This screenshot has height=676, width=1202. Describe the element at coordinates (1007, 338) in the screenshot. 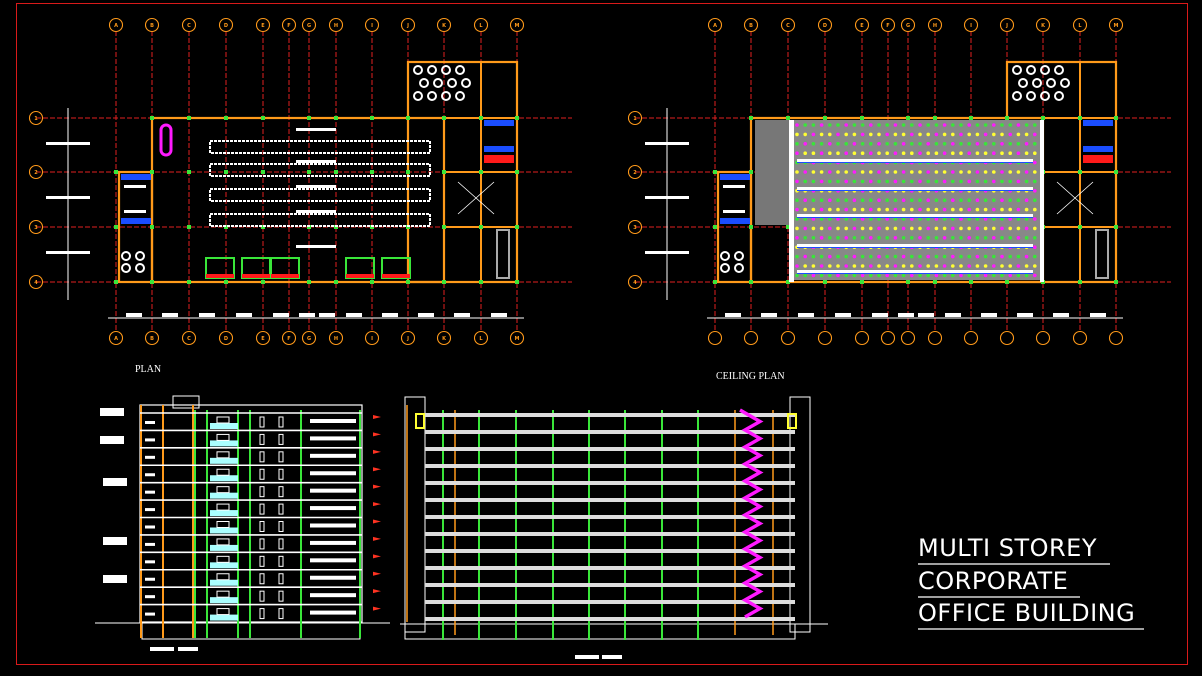

I see `grid-bubble-J` at that location.